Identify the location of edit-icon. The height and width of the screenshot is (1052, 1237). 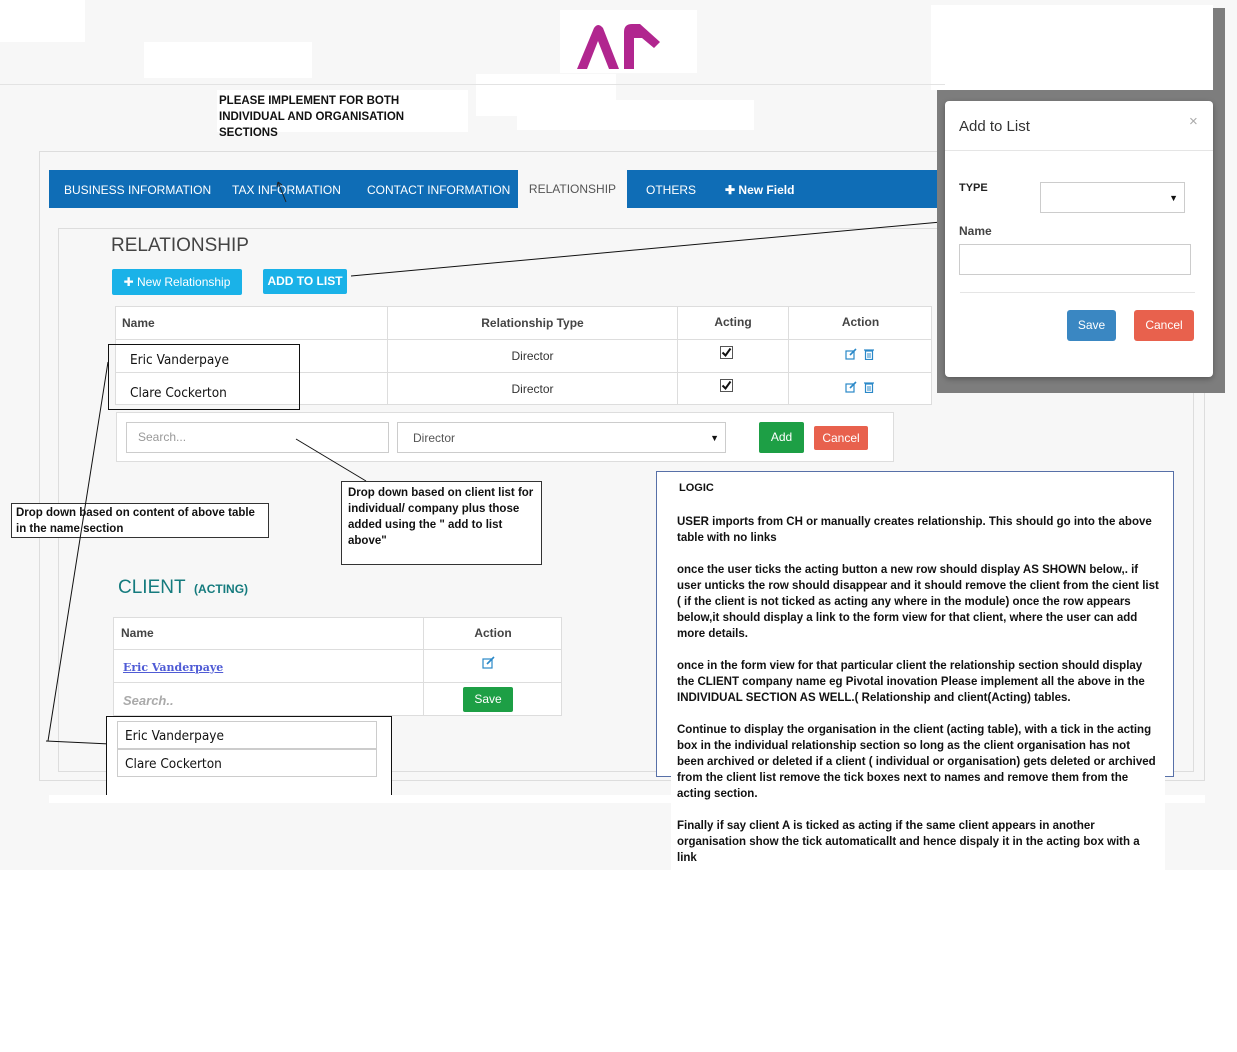
(488, 662).